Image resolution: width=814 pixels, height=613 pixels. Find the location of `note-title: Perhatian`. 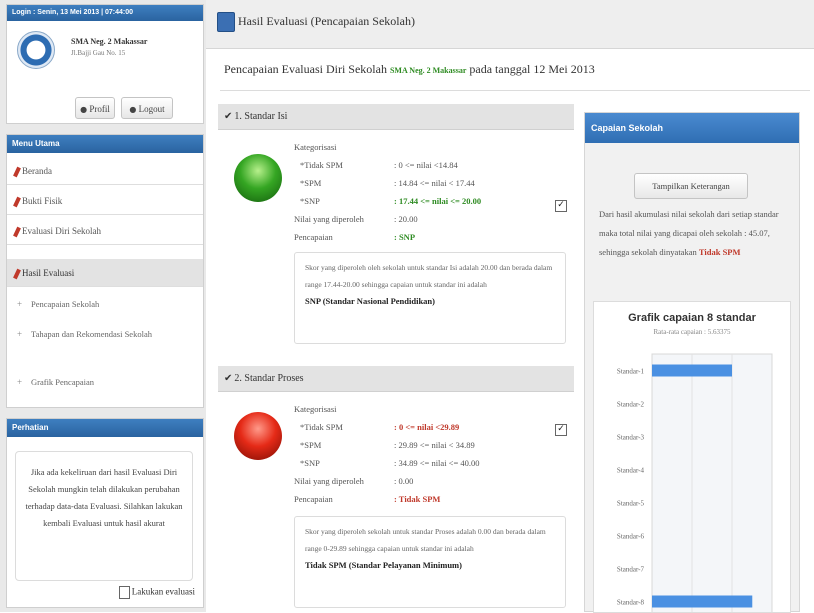

note-title: Perhatian is located at coordinates (105, 428).